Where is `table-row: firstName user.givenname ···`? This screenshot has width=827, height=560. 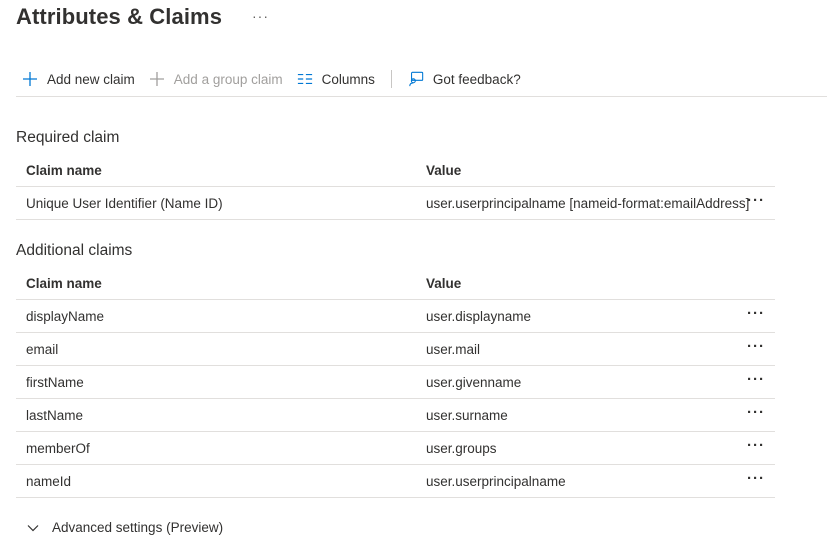
table-row: firstName user.givenname ··· is located at coordinates (395, 382).